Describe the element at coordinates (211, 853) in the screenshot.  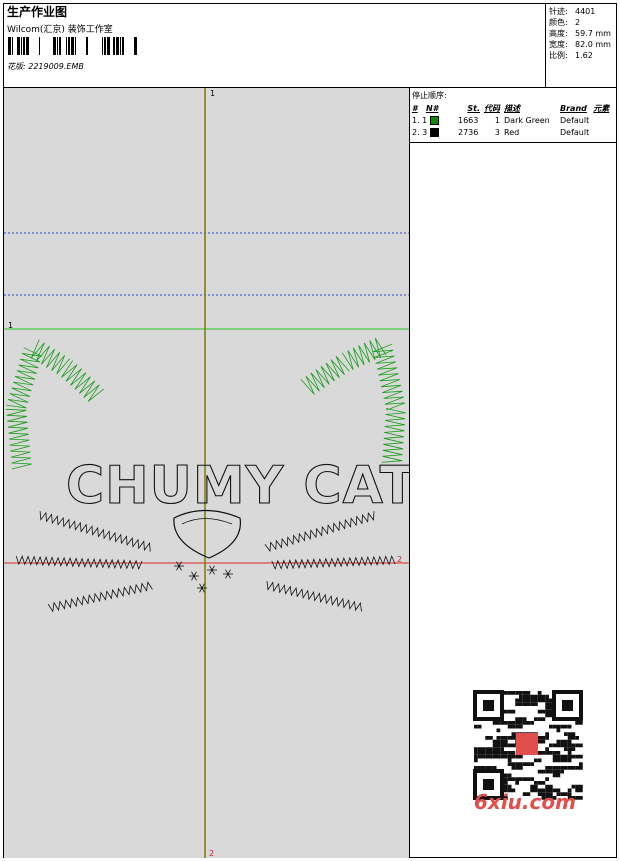
I see `axis-label-bottom: 2` at that location.